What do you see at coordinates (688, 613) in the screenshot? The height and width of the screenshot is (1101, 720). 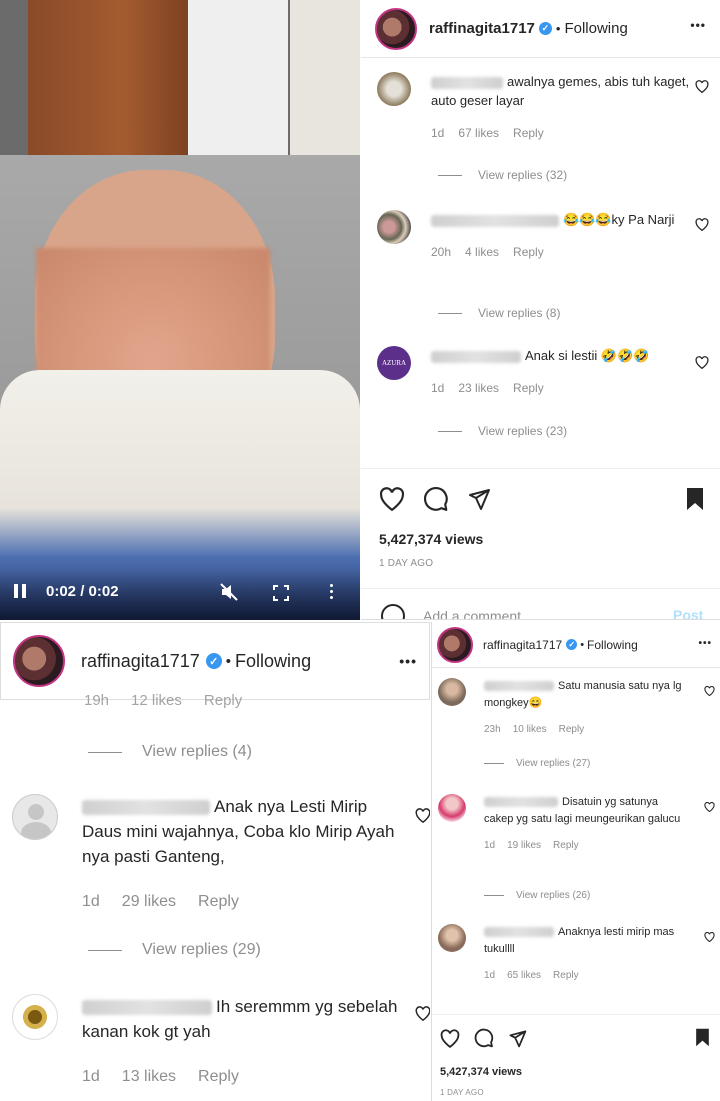 I see `post-button: Post` at bounding box center [688, 613].